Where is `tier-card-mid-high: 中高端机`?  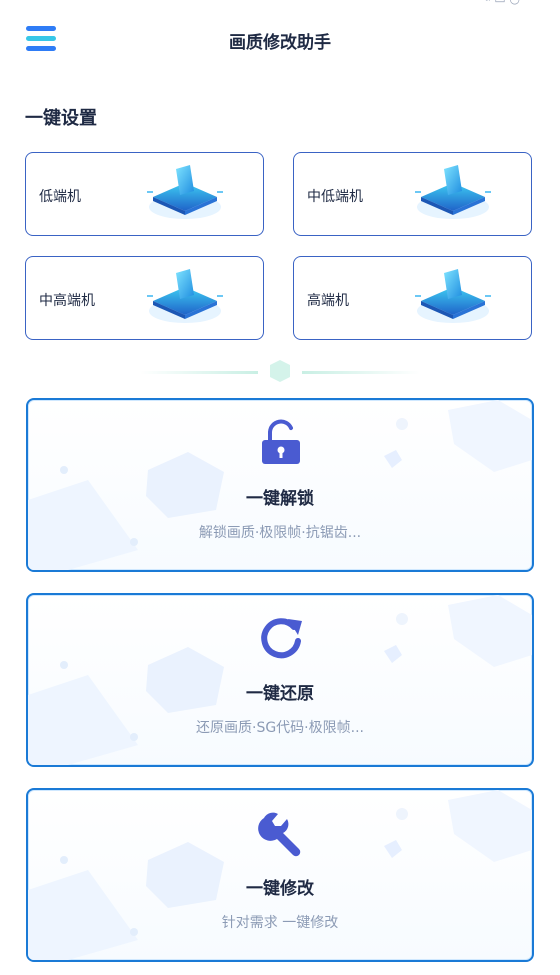 tier-card-mid-high: 中高端机 is located at coordinates (144, 298).